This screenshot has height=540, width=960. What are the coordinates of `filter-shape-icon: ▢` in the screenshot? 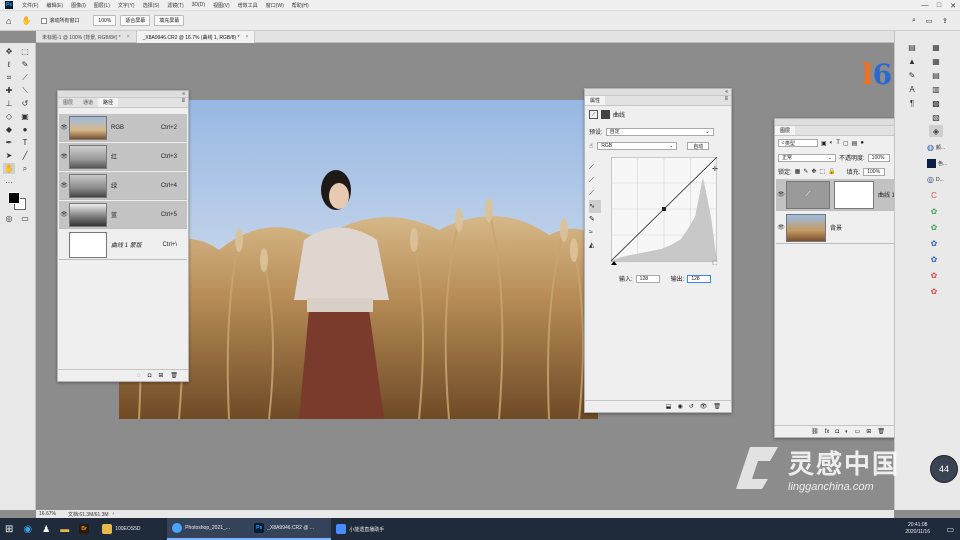 It's located at (846, 143).